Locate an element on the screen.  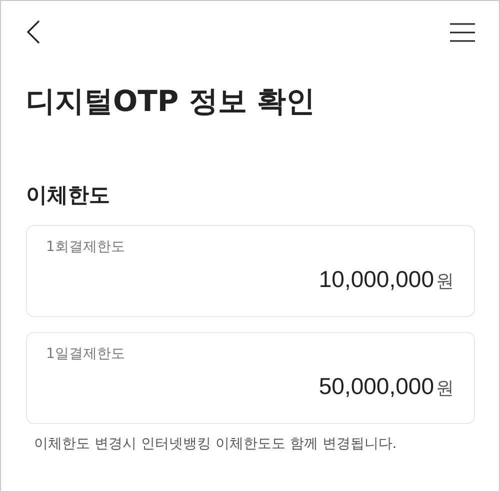
limit-amount: 50,000,000 is located at coordinates (376, 386).